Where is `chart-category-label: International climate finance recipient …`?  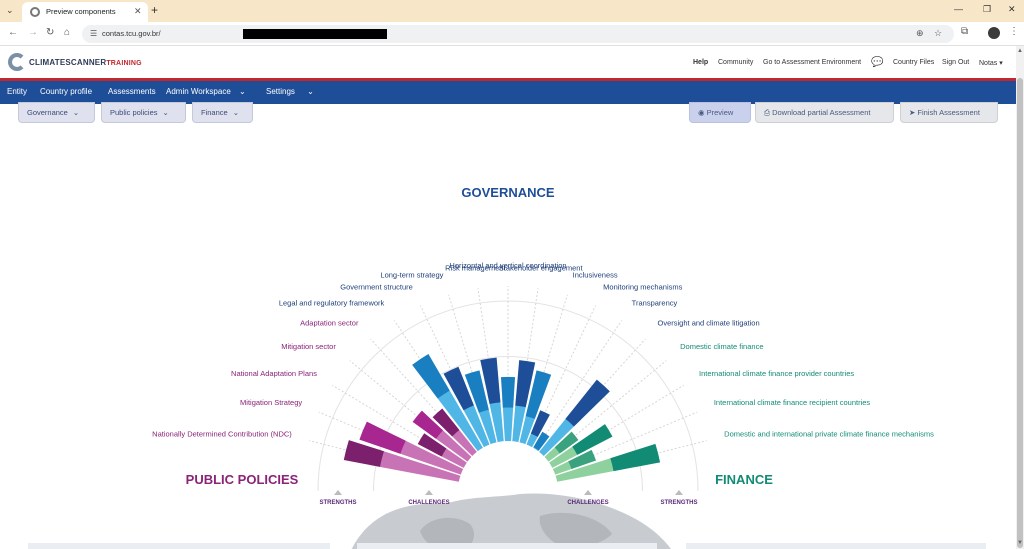
chart-category-label: International climate finance recipient … is located at coordinates (792, 402).